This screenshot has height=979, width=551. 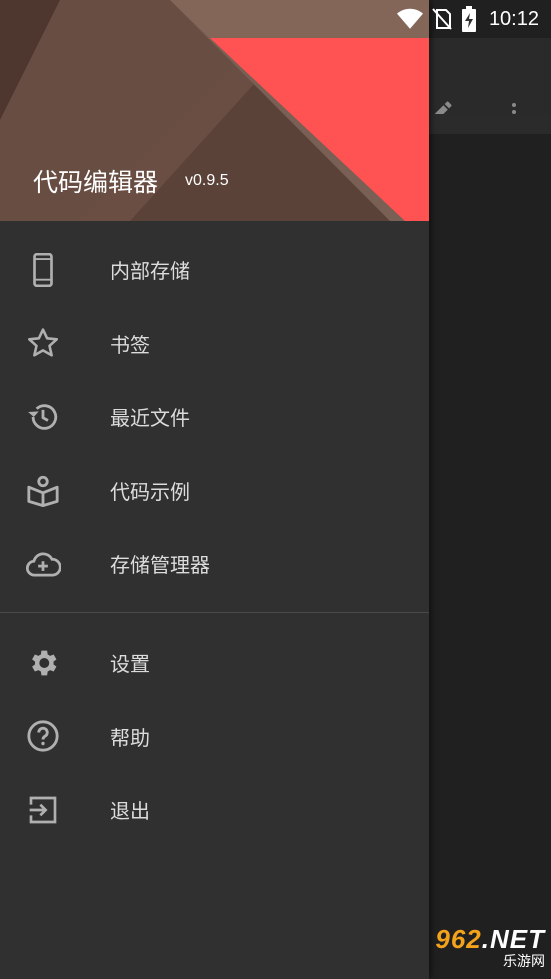 What do you see at coordinates (150, 418) in the screenshot?
I see `menu-item-label: 最近文件` at bounding box center [150, 418].